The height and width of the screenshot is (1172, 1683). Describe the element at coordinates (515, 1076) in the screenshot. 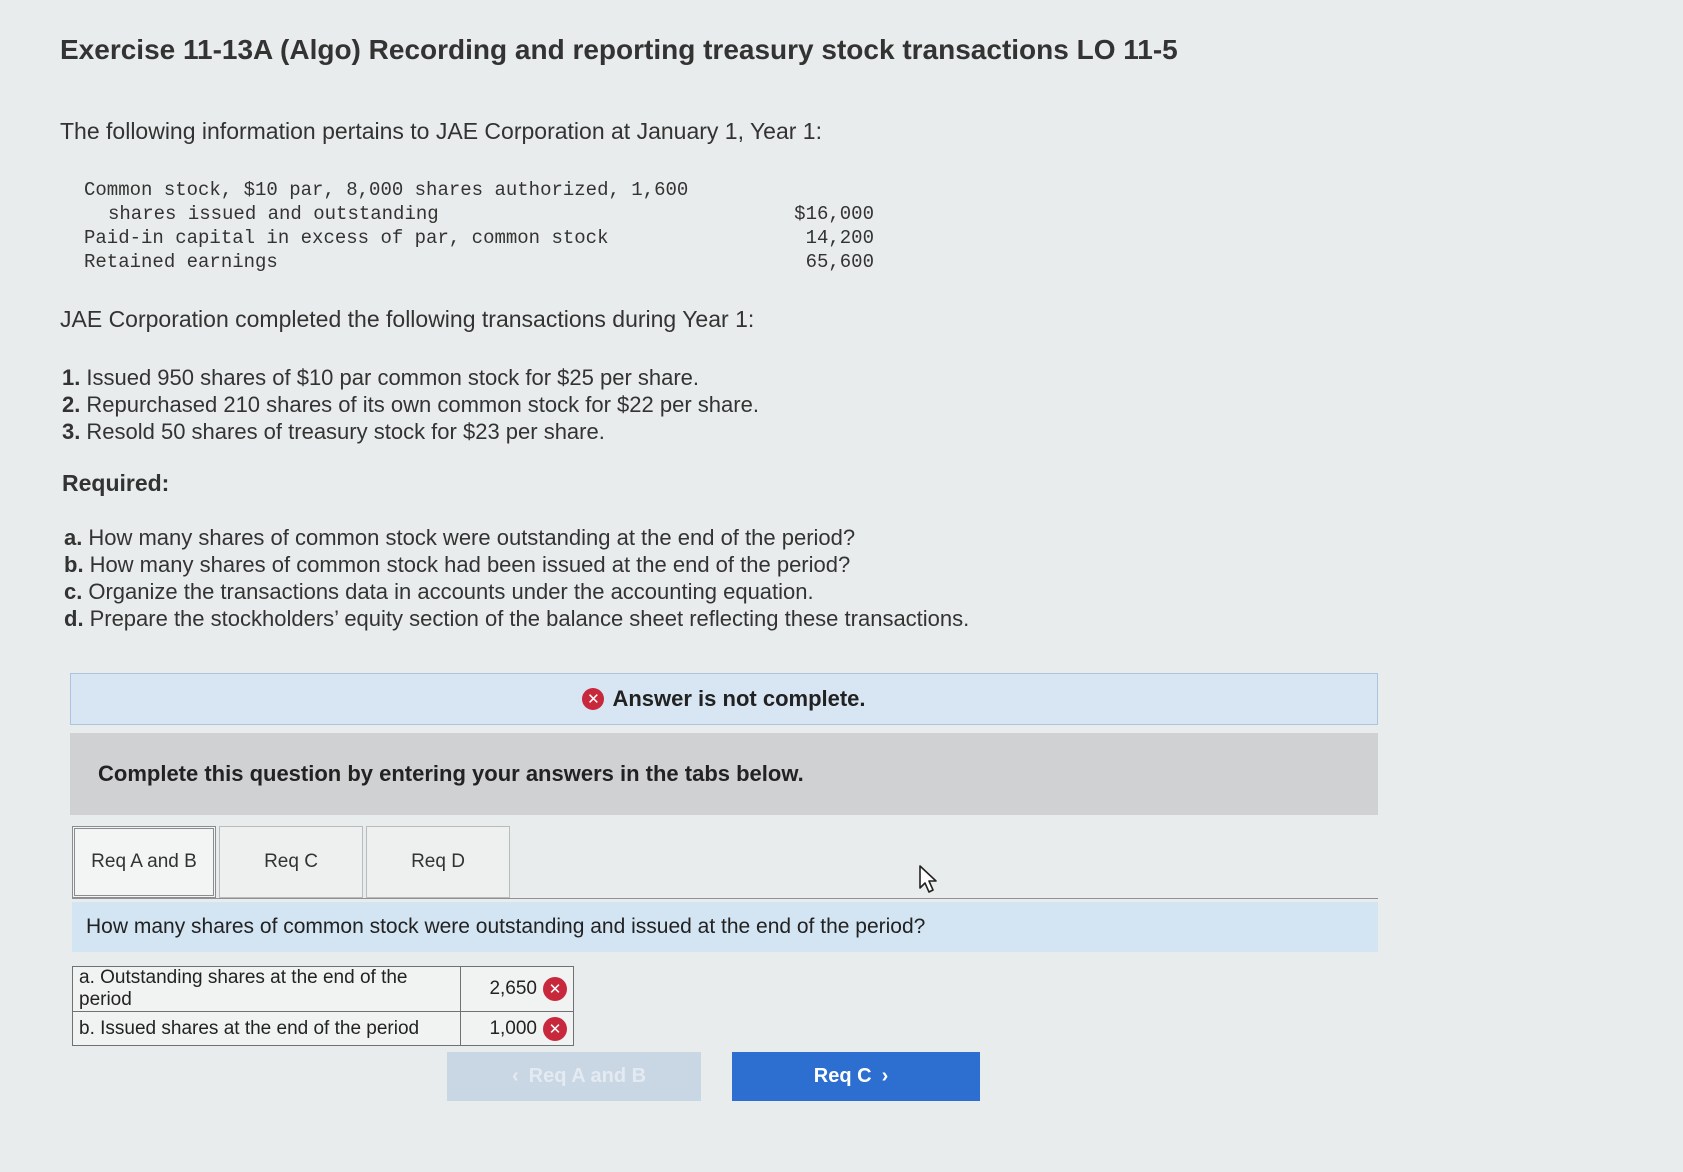

I see `chevron-left-icon: ‹` at that location.